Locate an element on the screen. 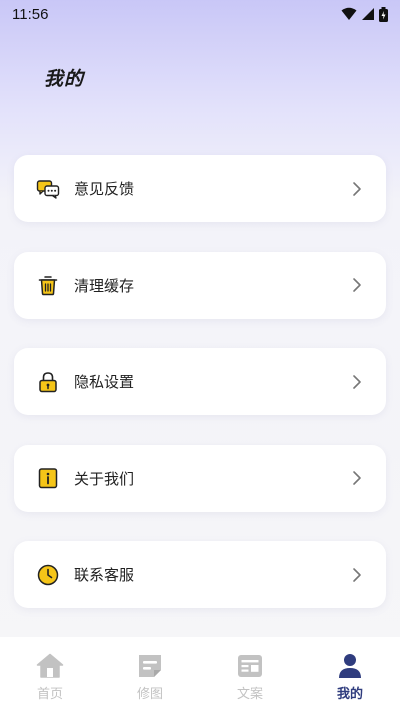 This screenshot has height=711, width=400. tab-label: 我的 is located at coordinates (349, 694).